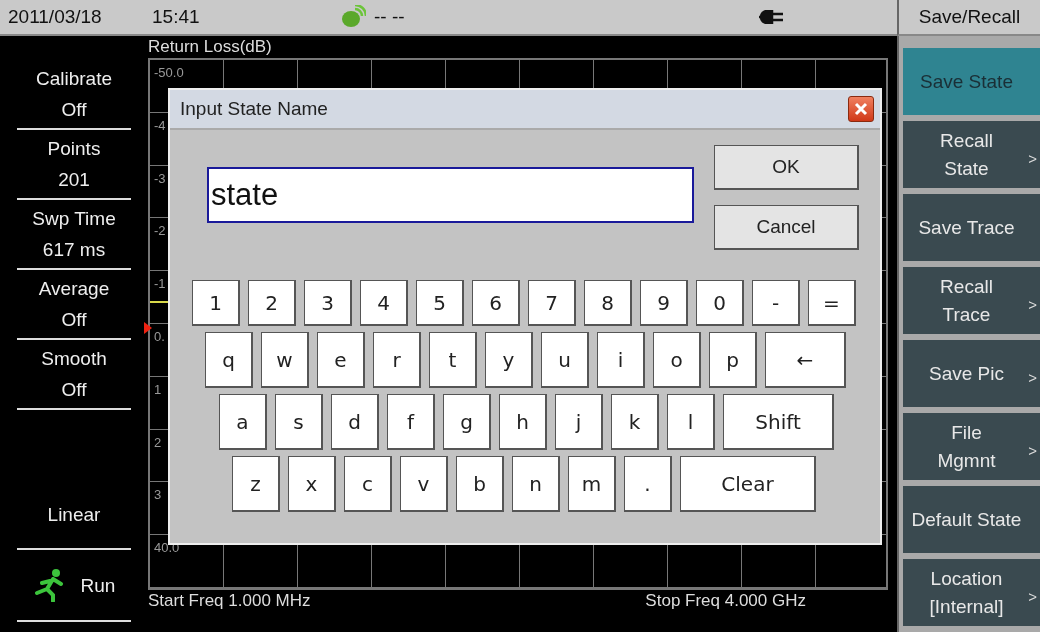 The image size is (1040, 632). What do you see at coordinates (579, 422) in the screenshot?
I see `keyboard-key: j` at bounding box center [579, 422].